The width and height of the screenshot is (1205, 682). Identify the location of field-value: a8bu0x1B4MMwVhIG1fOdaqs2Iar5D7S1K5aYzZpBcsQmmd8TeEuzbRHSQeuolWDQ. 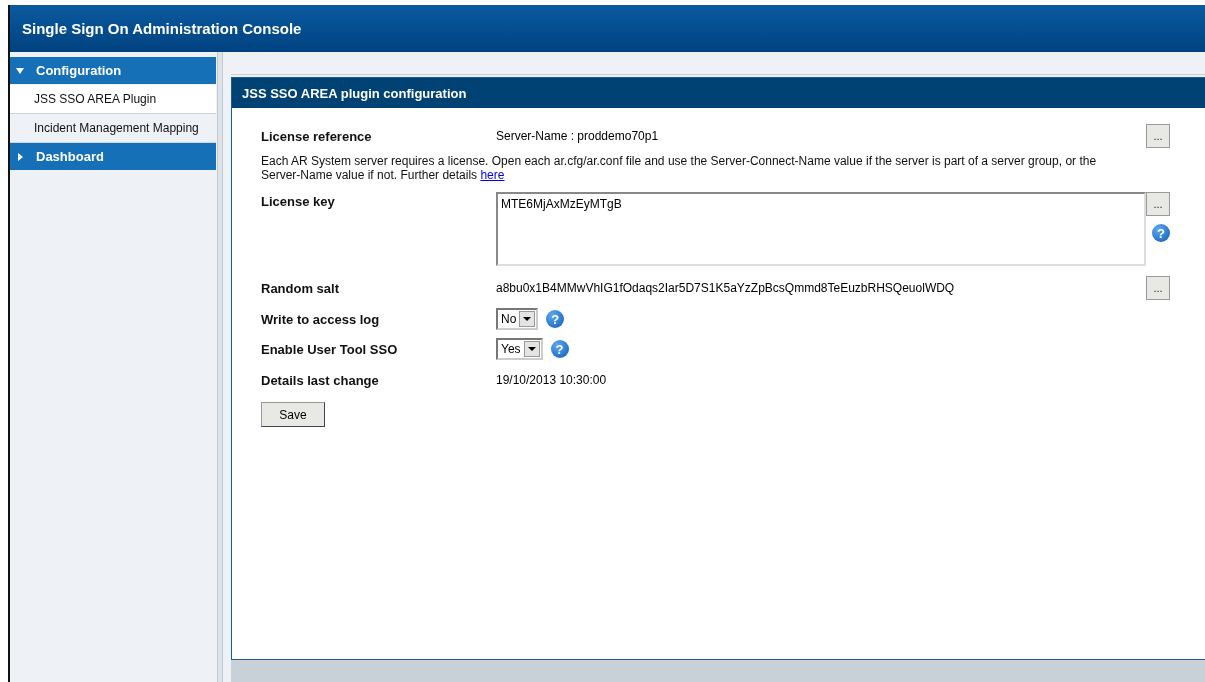
(725, 288).